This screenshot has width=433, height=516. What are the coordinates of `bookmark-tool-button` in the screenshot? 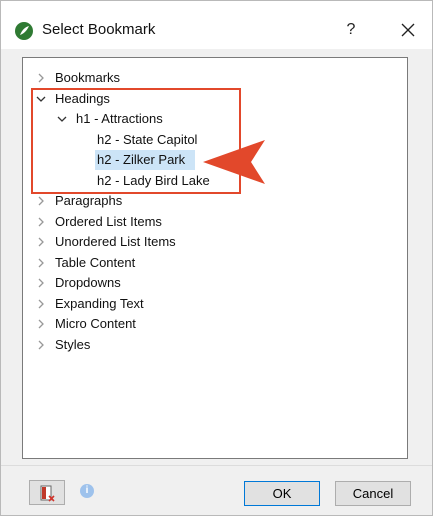 It's located at (47, 492).